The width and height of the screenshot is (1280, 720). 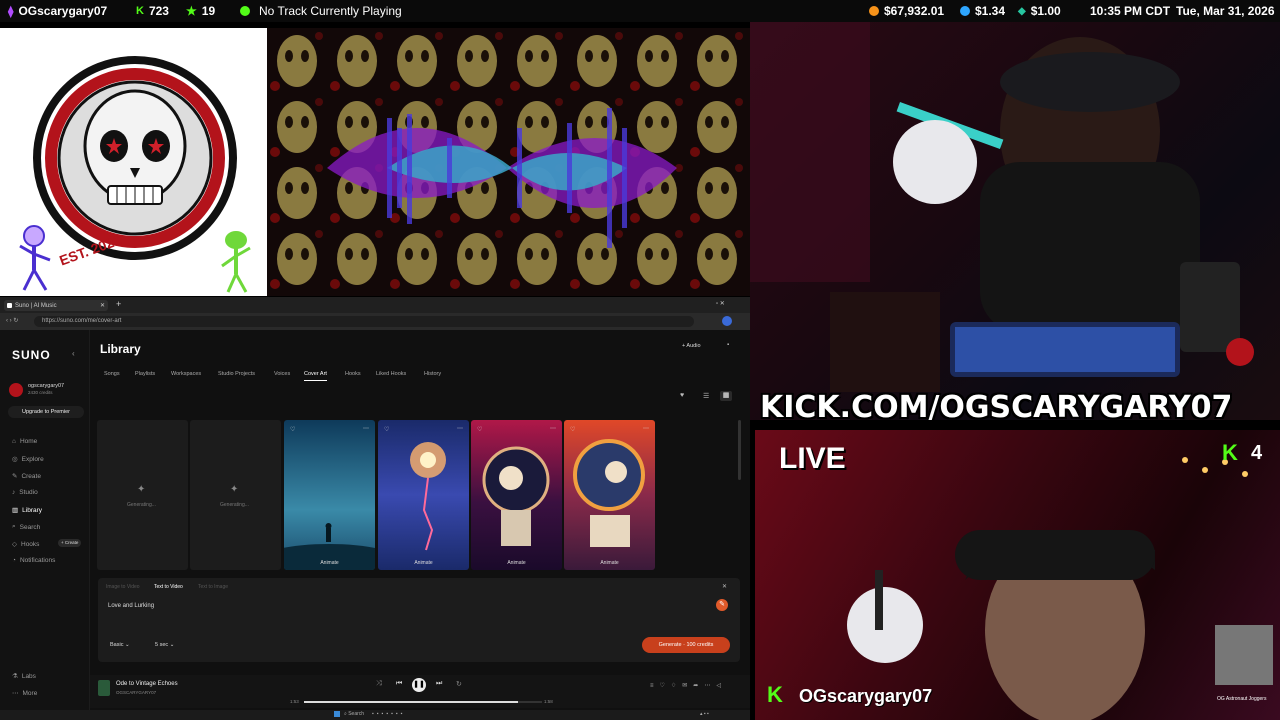 What do you see at coordinates (14, 544) in the screenshot?
I see `hooks-icon: ◇` at bounding box center [14, 544].